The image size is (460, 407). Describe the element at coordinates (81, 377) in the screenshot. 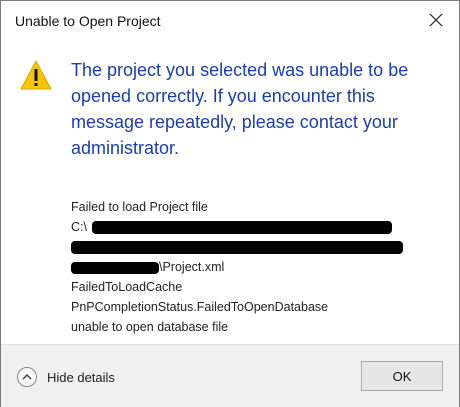

I see `hide-details-label: Hide details` at that location.